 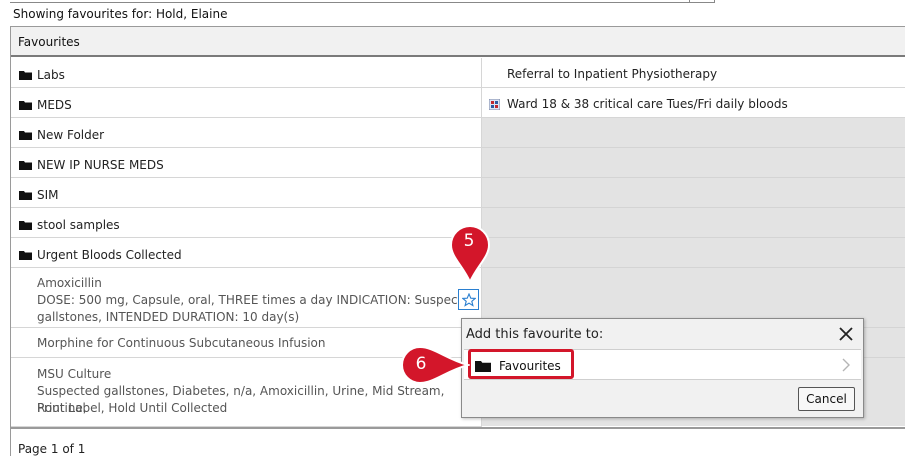 What do you see at coordinates (702, 1) in the screenshot?
I see `top-search-field-button` at bounding box center [702, 1].